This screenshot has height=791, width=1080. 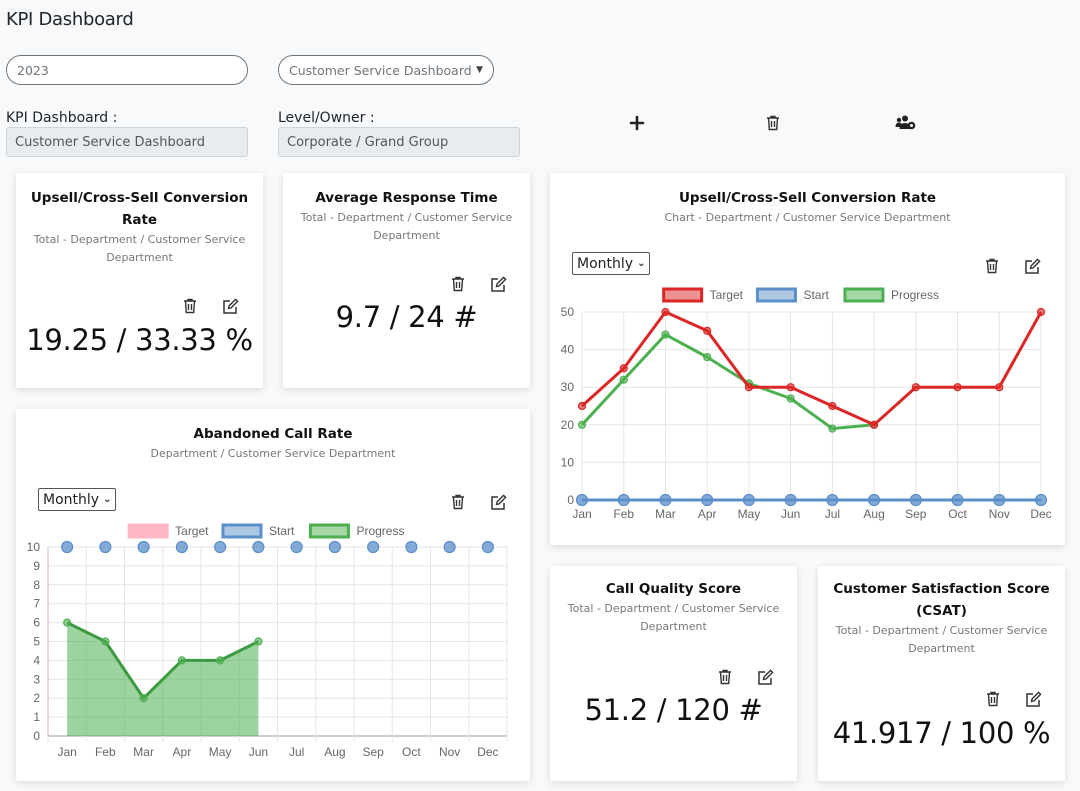 What do you see at coordinates (334, 752) in the screenshot?
I see `x-tick-label: Aug` at bounding box center [334, 752].